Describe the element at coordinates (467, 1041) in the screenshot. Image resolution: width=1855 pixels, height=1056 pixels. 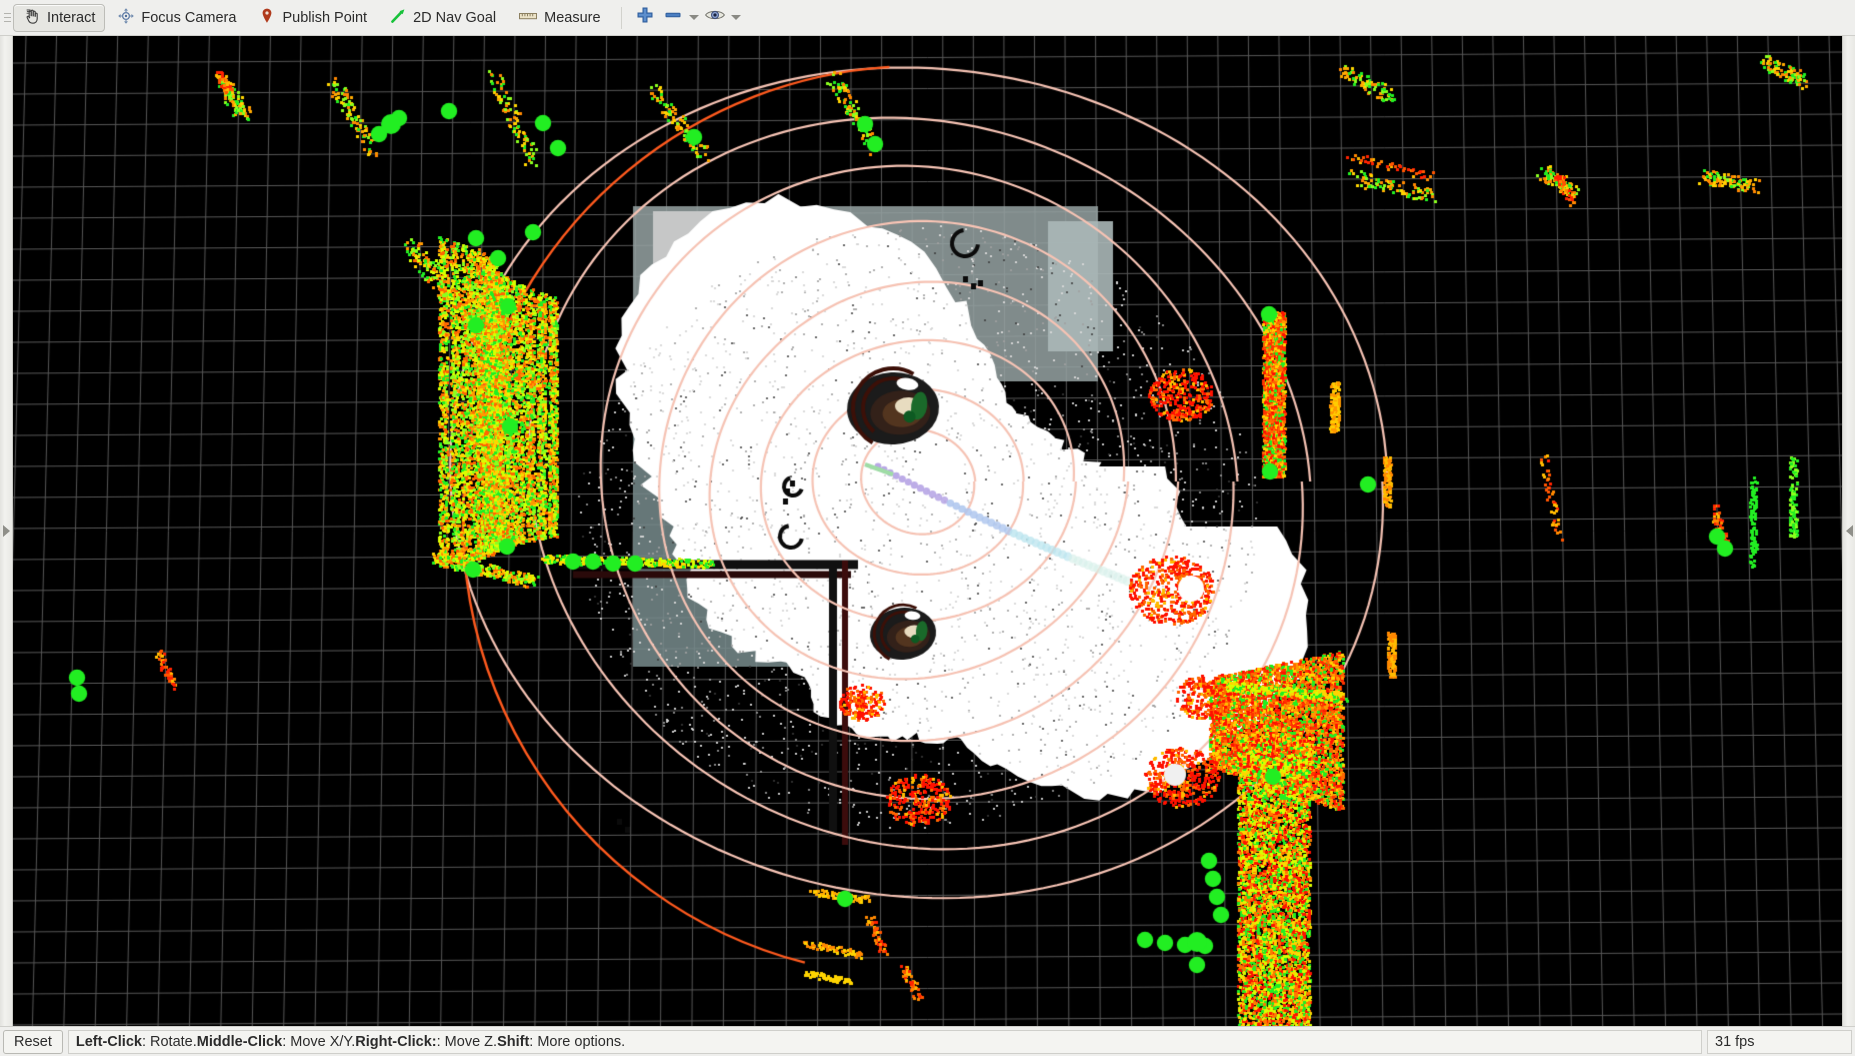
I see `hint-text: : Move Z.` at that location.